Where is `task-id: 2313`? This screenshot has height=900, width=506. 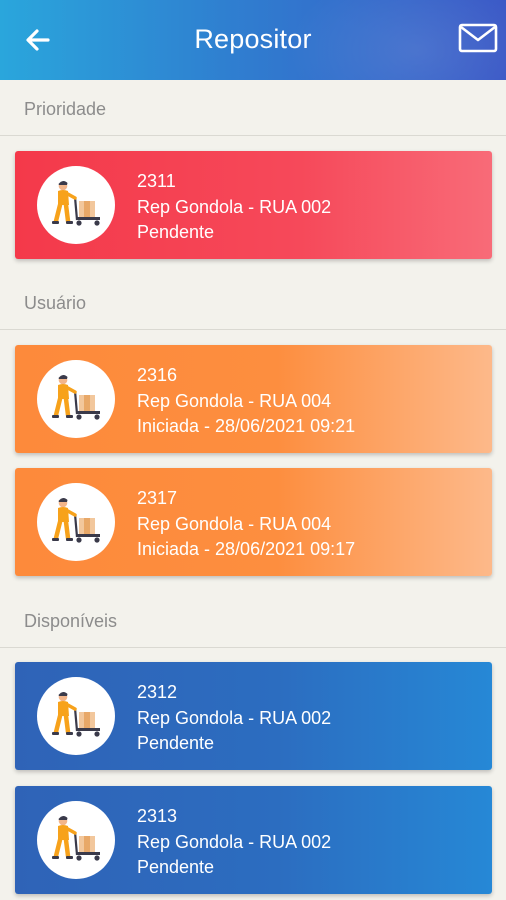 task-id: 2313 is located at coordinates (157, 816).